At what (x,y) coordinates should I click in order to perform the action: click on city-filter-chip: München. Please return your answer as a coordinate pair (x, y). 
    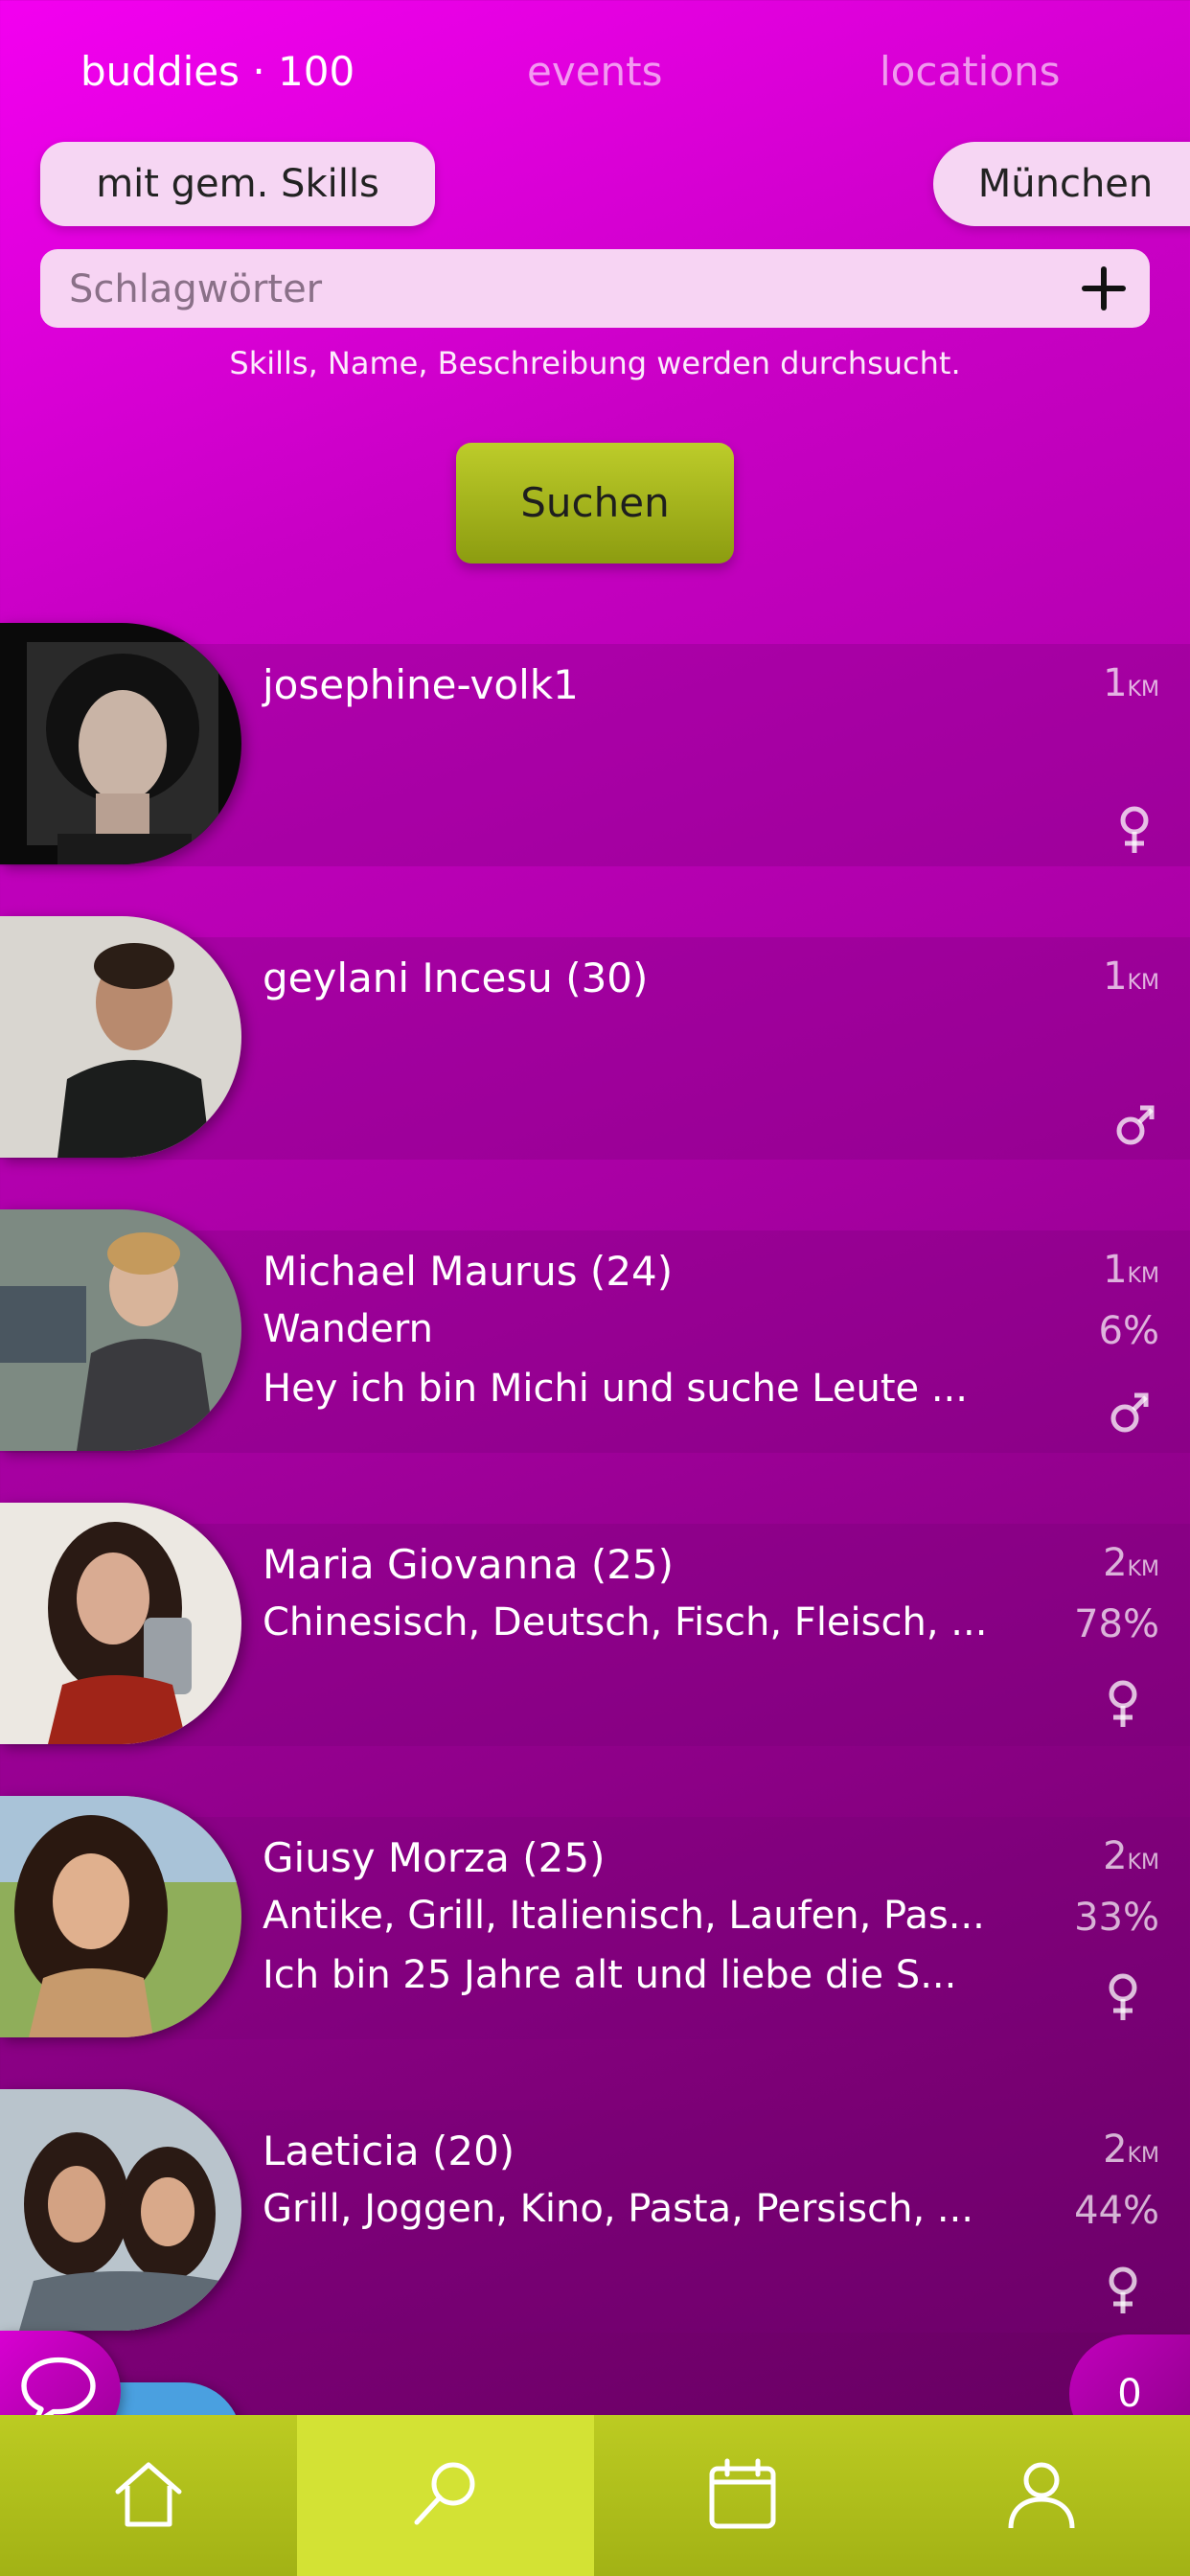
    Looking at the image, I should click on (1062, 184).